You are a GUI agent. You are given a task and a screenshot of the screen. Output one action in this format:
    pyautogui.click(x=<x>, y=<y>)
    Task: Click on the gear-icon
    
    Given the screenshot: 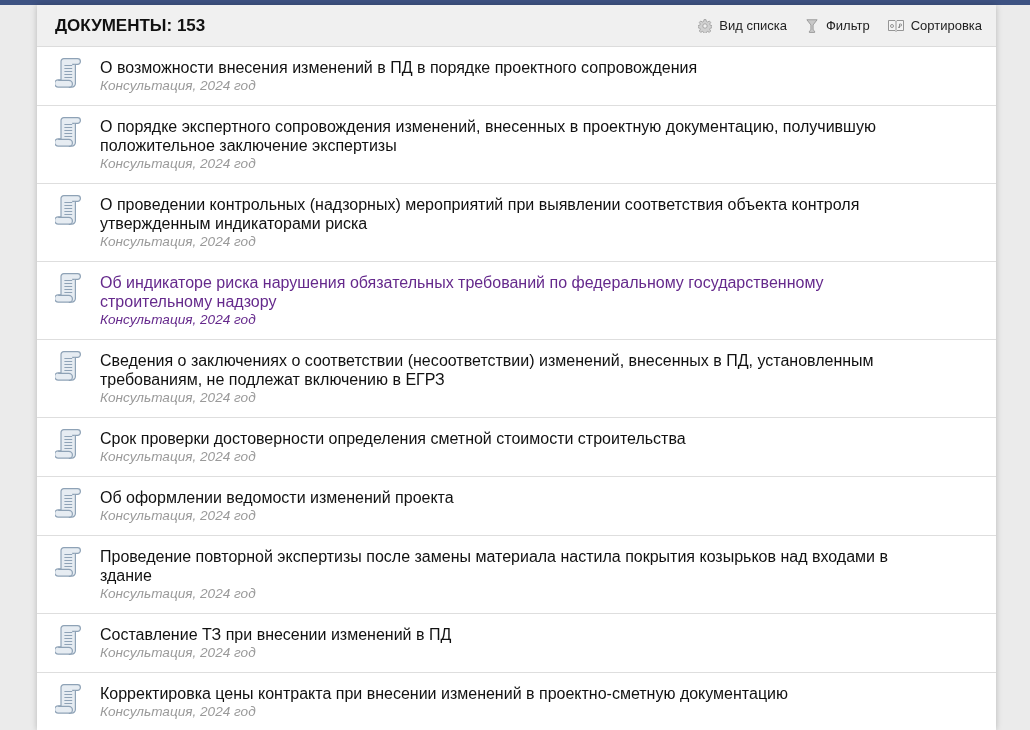 What is the action you would take?
    pyautogui.click(x=705, y=25)
    